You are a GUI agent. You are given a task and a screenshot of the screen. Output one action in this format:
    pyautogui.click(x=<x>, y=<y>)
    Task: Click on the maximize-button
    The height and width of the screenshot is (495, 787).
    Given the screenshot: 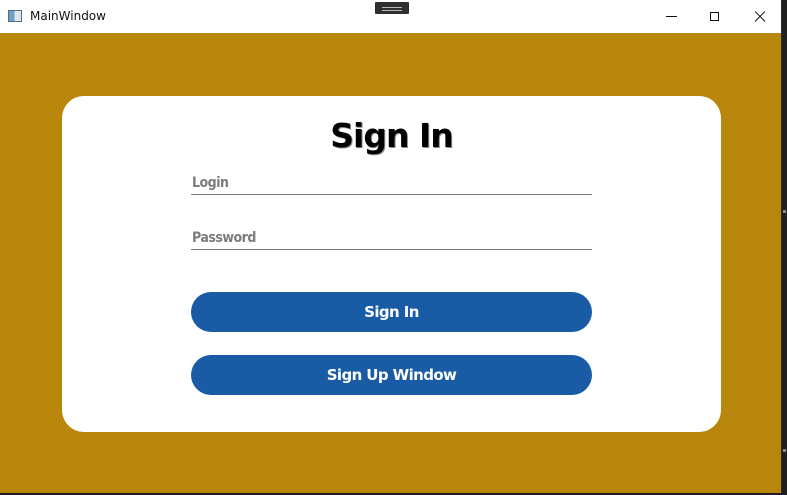 What is the action you would take?
    pyautogui.click(x=714, y=16)
    